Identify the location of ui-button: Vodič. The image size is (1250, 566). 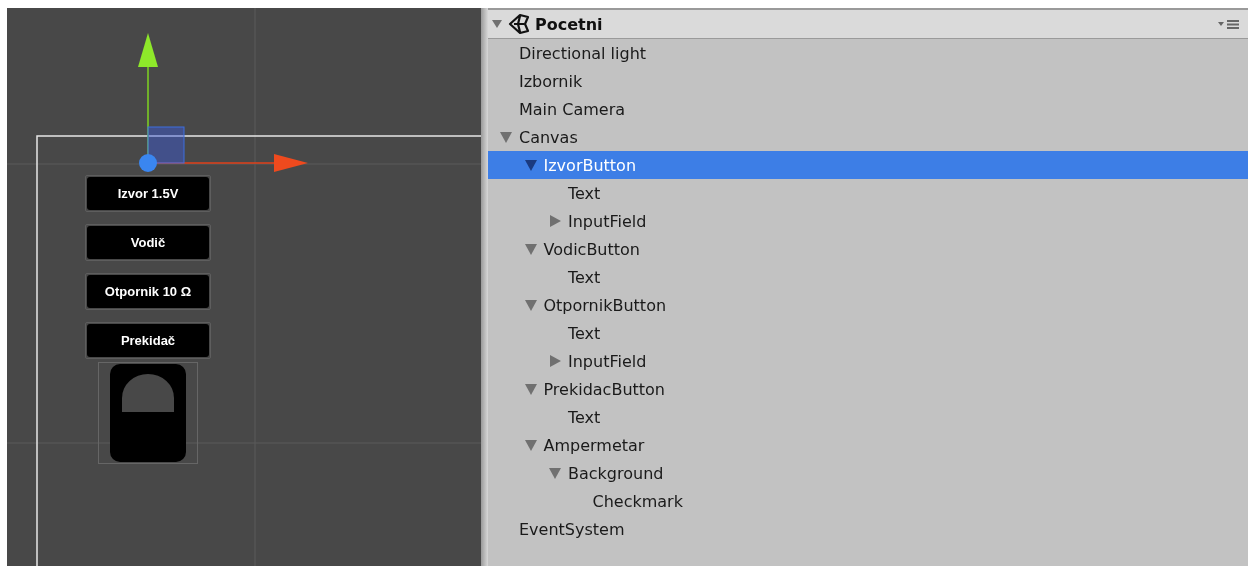
(148, 242).